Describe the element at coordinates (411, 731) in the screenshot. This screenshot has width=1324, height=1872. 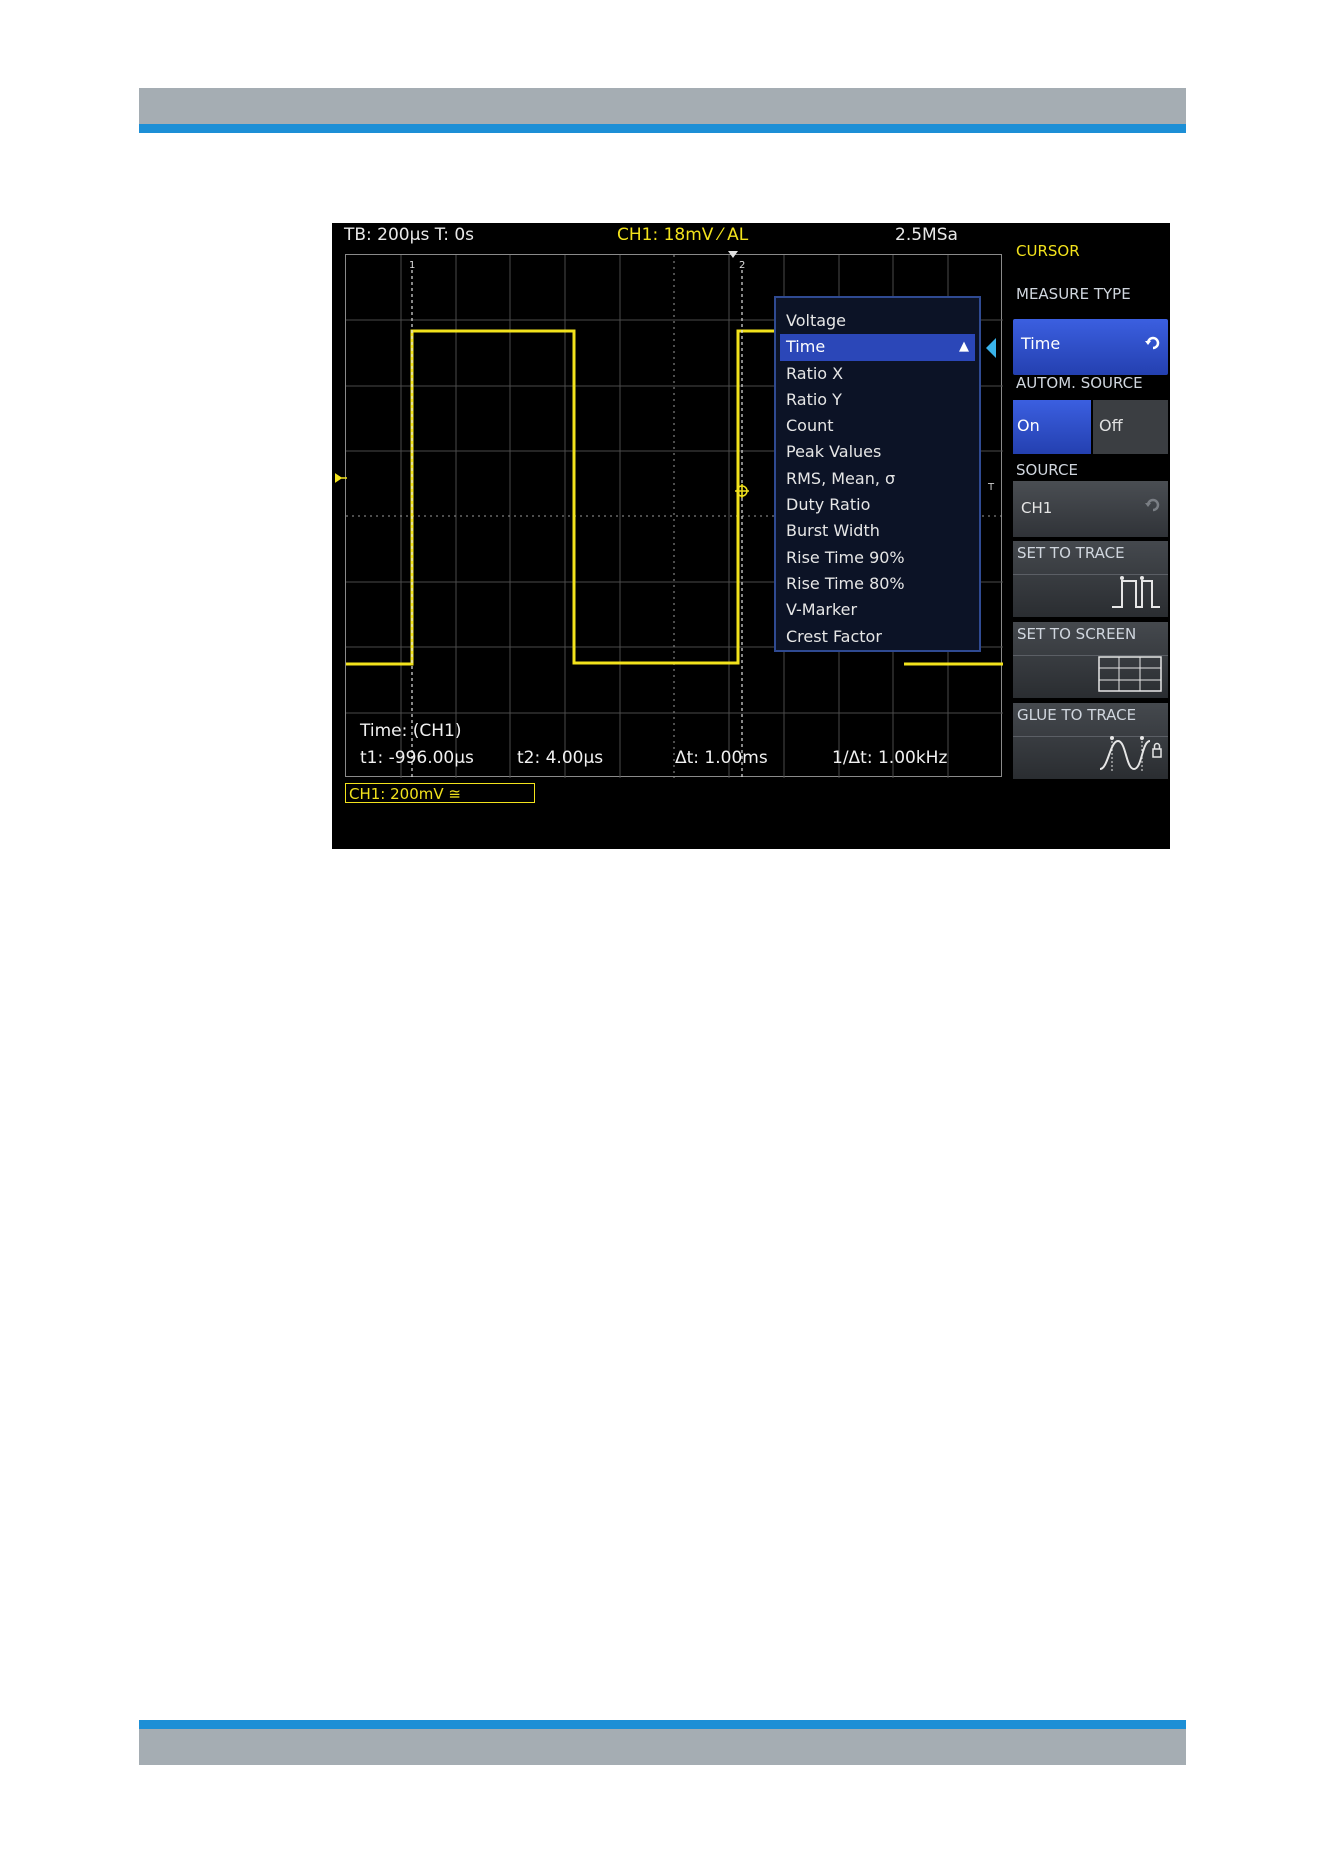
I see `cursor-readout-title: Time: (CH1)` at that location.